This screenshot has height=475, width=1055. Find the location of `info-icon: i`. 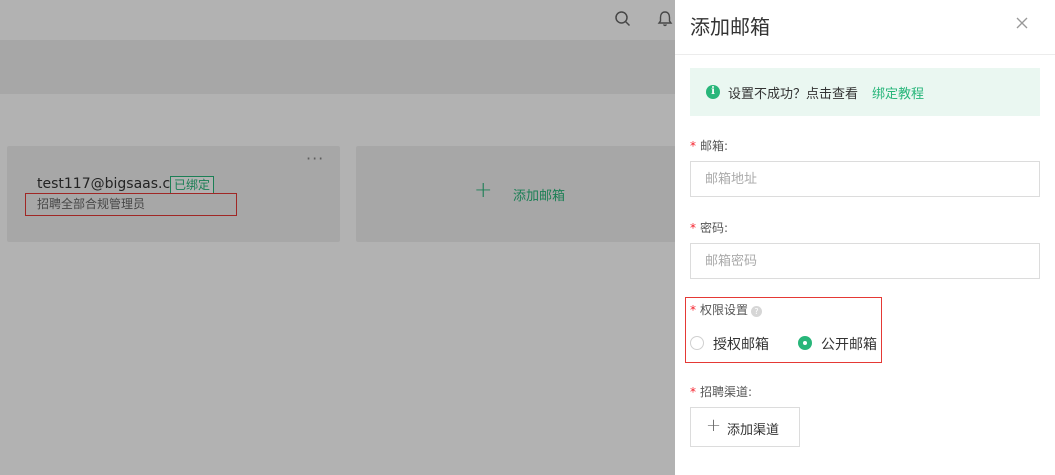

info-icon: i is located at coordinates (713, 92).